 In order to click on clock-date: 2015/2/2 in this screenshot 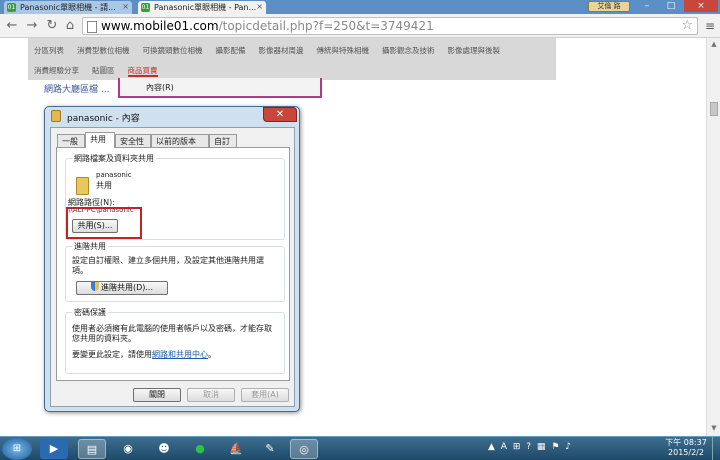, I will do `click(686, 452)`.